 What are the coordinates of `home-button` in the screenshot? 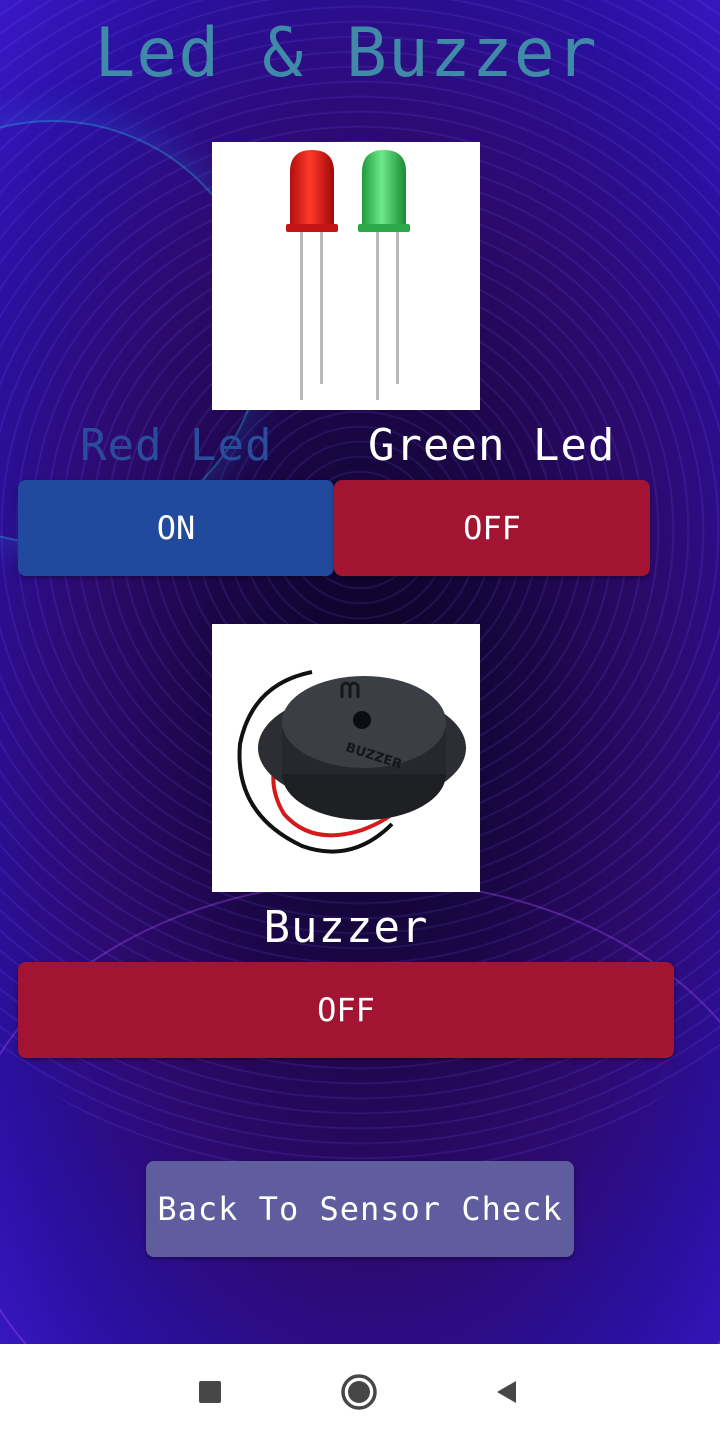 It's located at (359, 1392).